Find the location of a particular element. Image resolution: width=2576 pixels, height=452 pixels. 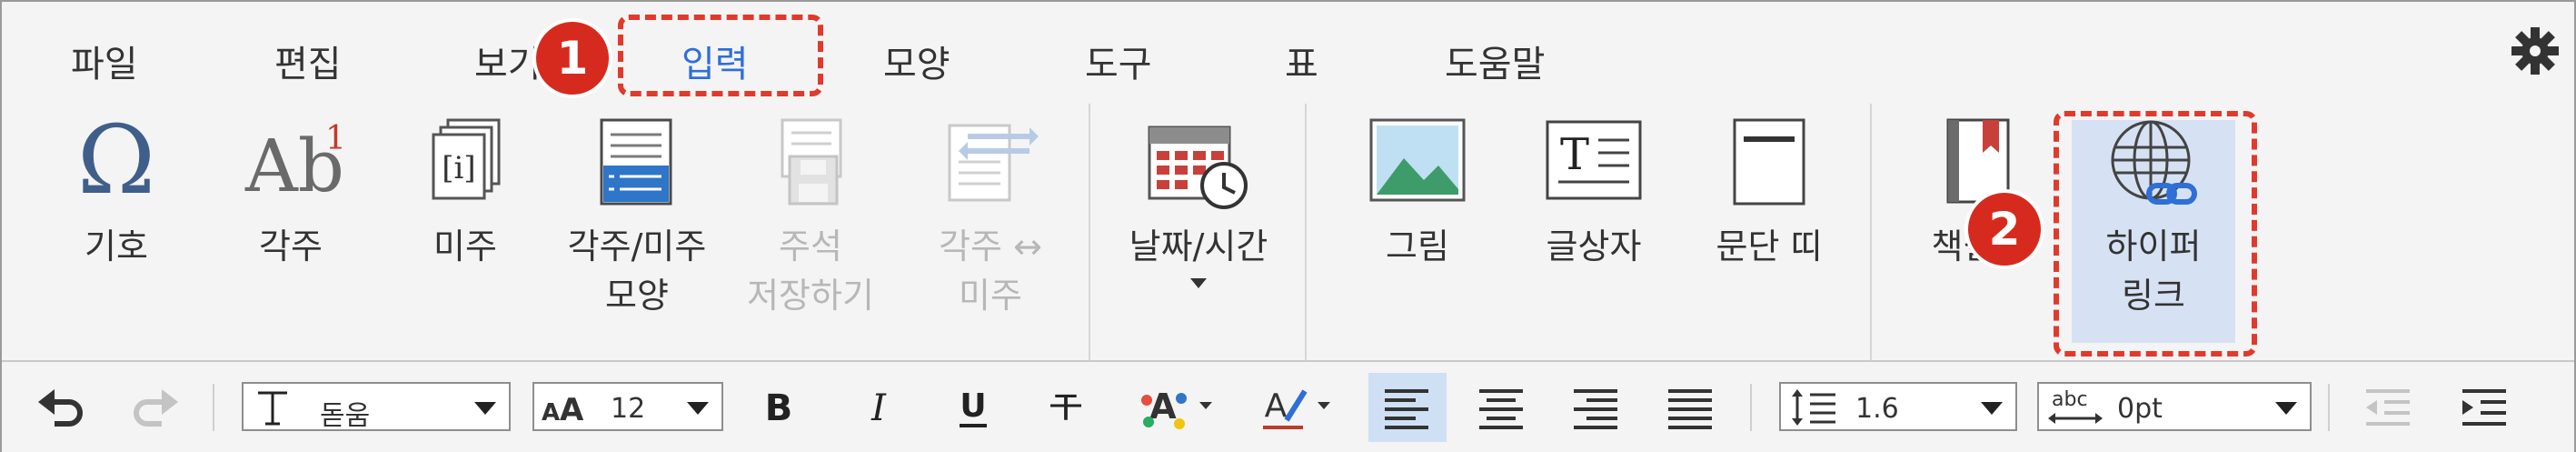

note-style-icon is located at coordinates (636, 162).